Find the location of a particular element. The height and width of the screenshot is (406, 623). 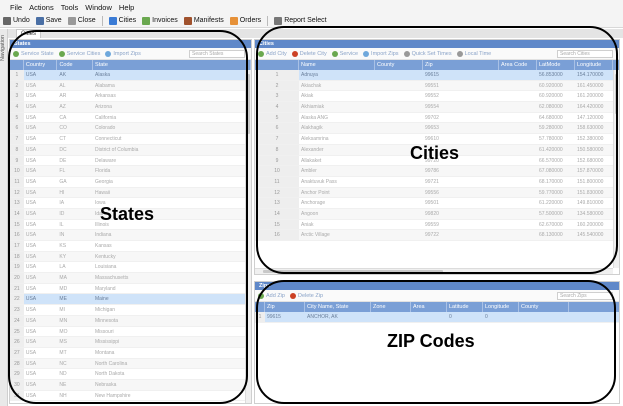

menu-item-tools: Tools is located at coordinates (70, 7).